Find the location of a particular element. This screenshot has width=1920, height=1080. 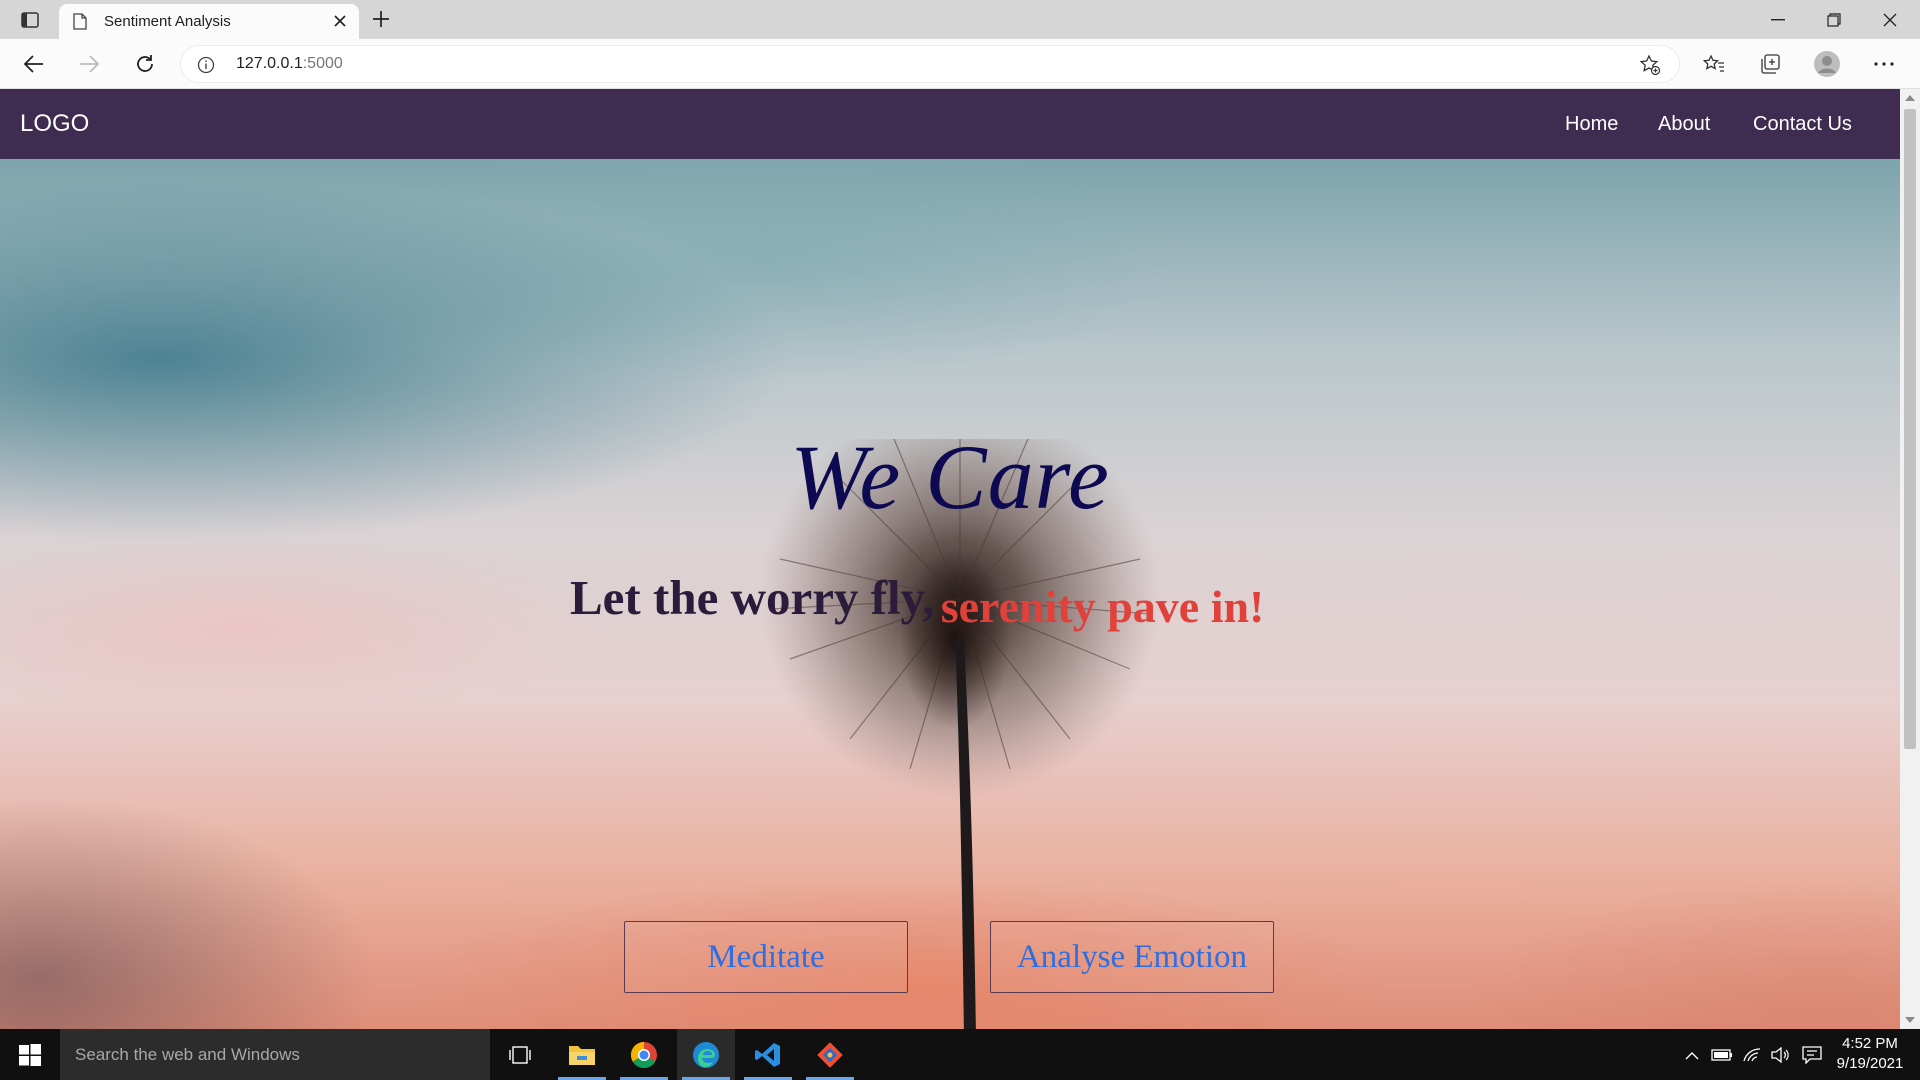

browser-tab: Sentiment Analysis is located at coordinates (209, 21).